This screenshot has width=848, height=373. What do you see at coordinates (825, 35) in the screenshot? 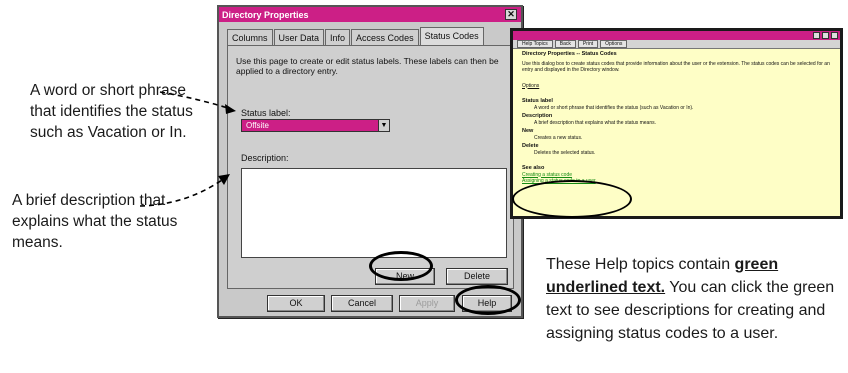
I see `maximize-icon` at bounding box center [825, 35].